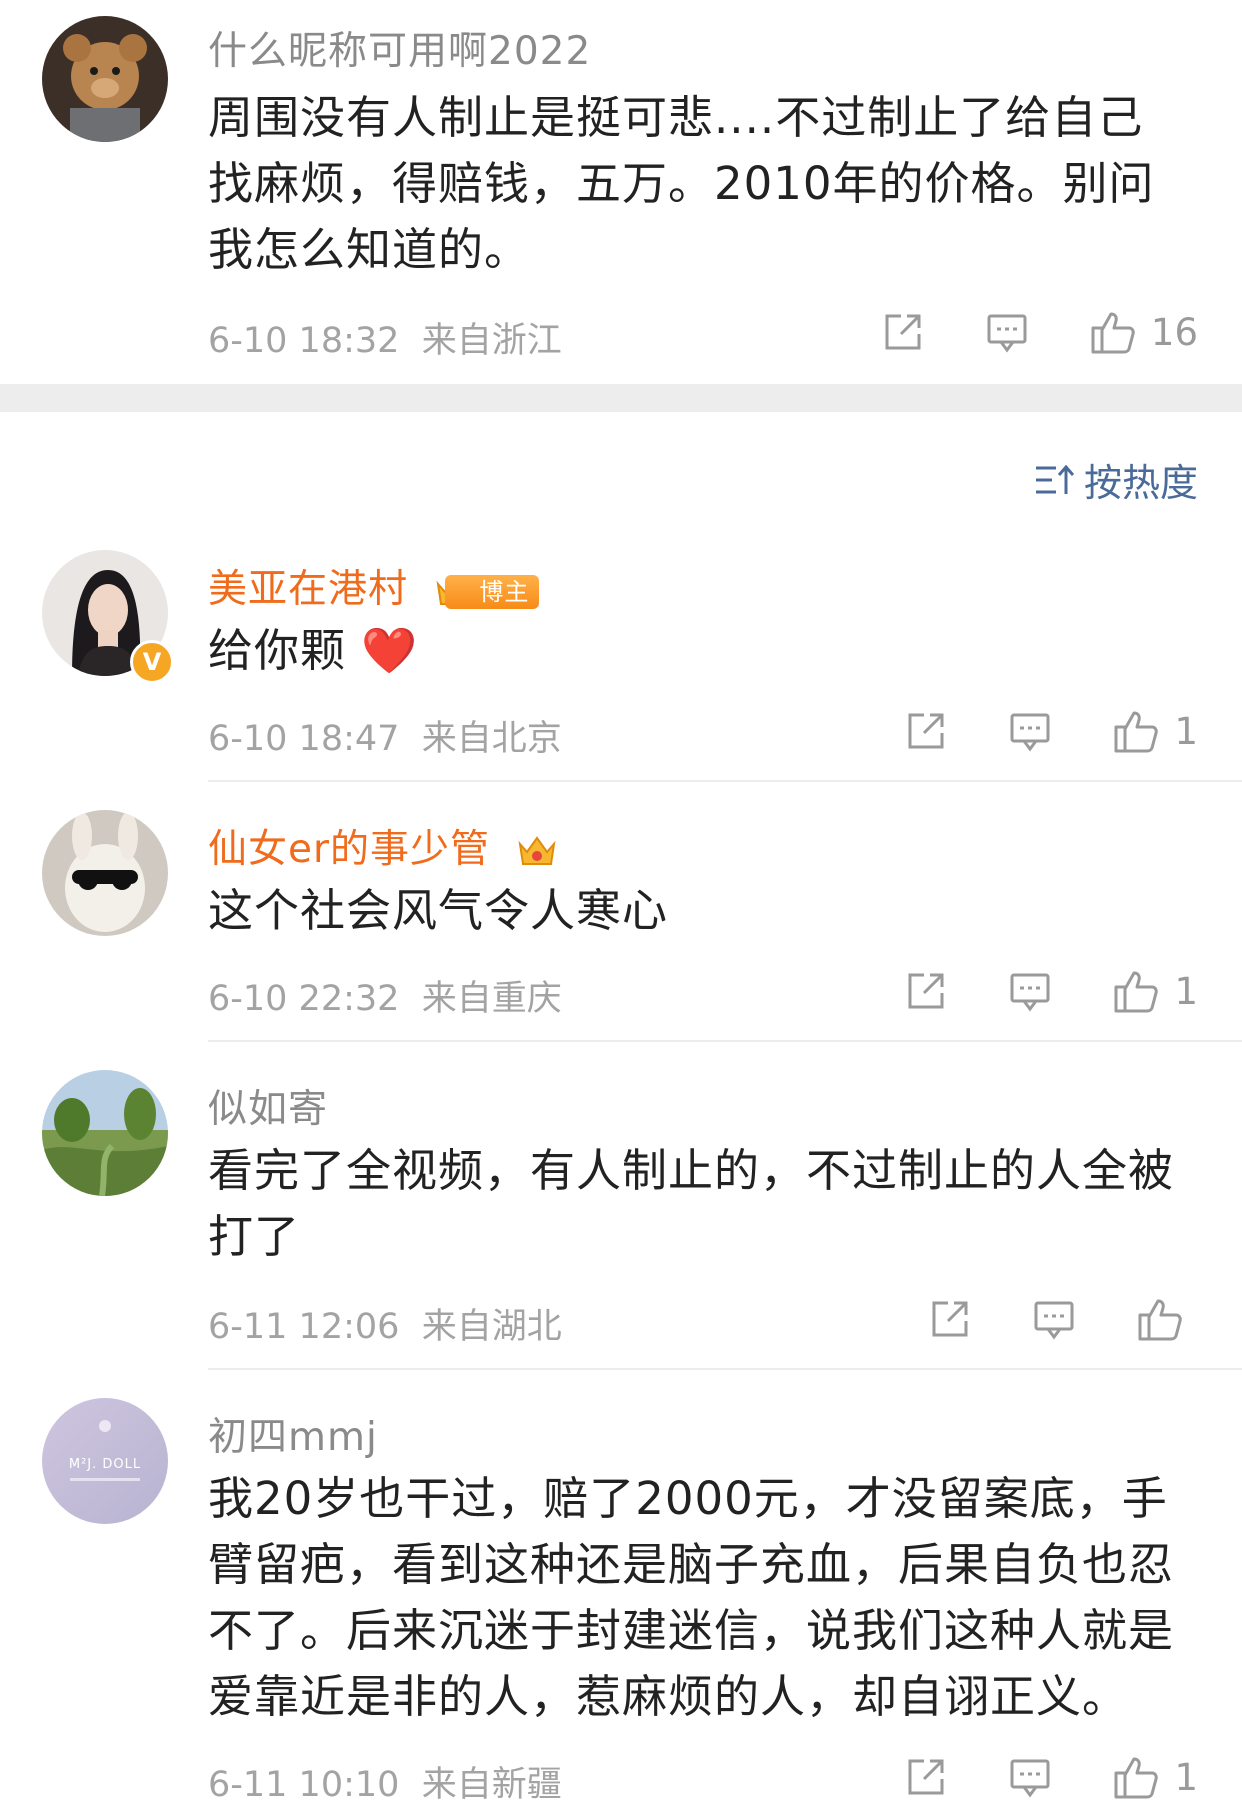 The image size is (1242, 1812). What do you see at coordinates (349, 849) in the screenshot?
I see `username-text: 仙女er的事少管` at bounding box center [349, 849].